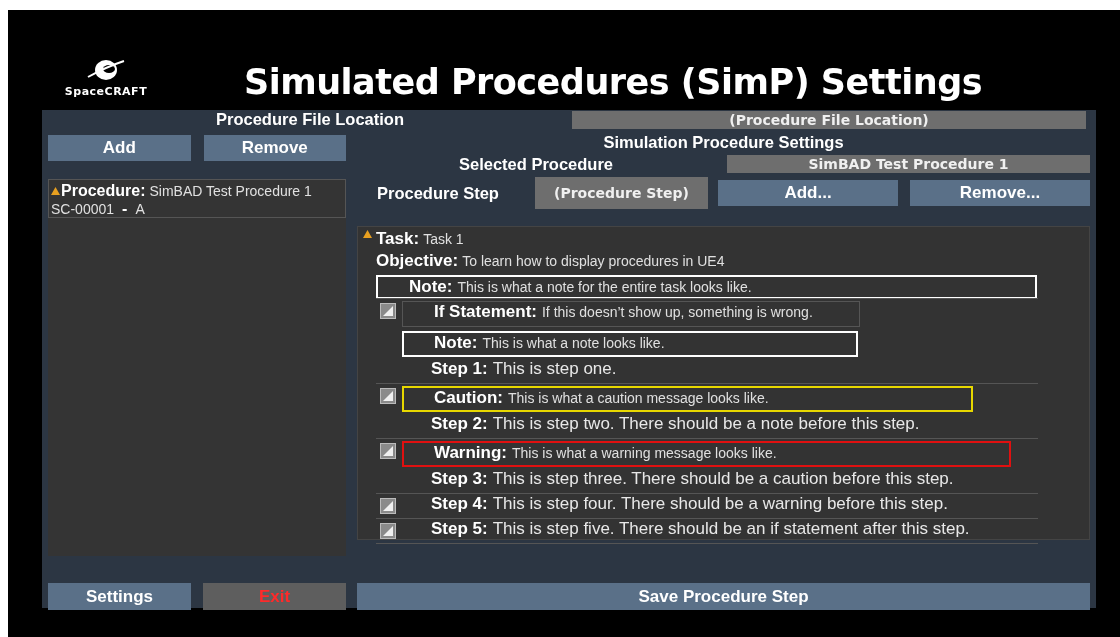 This screenshot has width=1120, height=637. Describe the element at coordinates (604, 287) in the screenshot. I see `note-text: This is what a note for the entire task looks like.` at that location.